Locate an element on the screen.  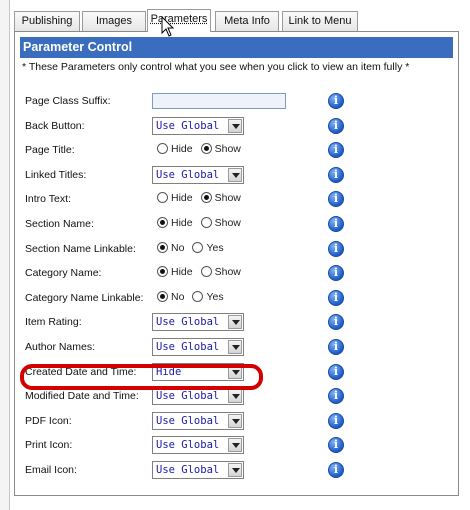
category-name-radio-group: Hide Show is located at coordinates (203, 272).